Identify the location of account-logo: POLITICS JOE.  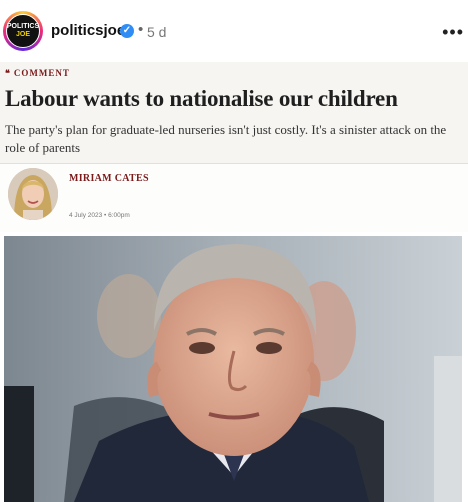
(23, 31).